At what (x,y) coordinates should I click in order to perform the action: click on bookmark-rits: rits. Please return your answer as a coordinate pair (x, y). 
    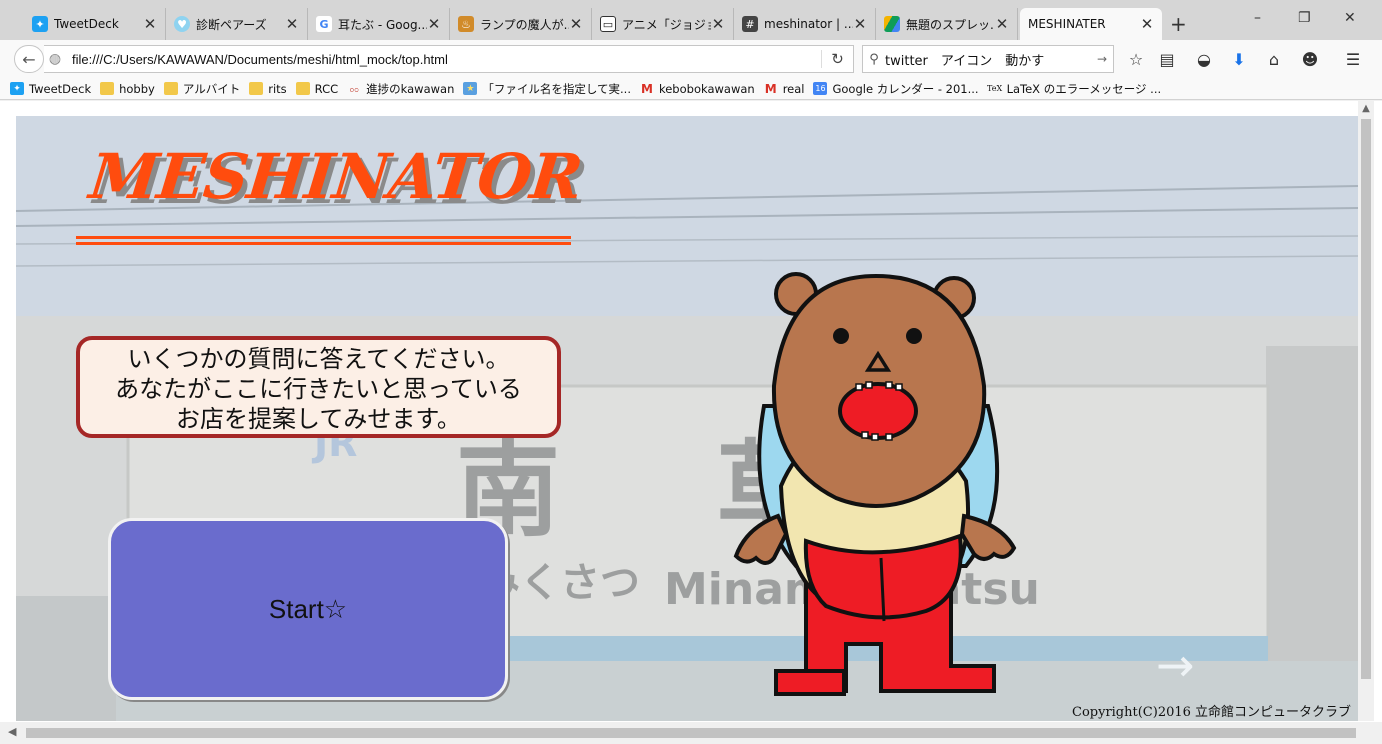
    Looking at the image, I should click on (268, 88).